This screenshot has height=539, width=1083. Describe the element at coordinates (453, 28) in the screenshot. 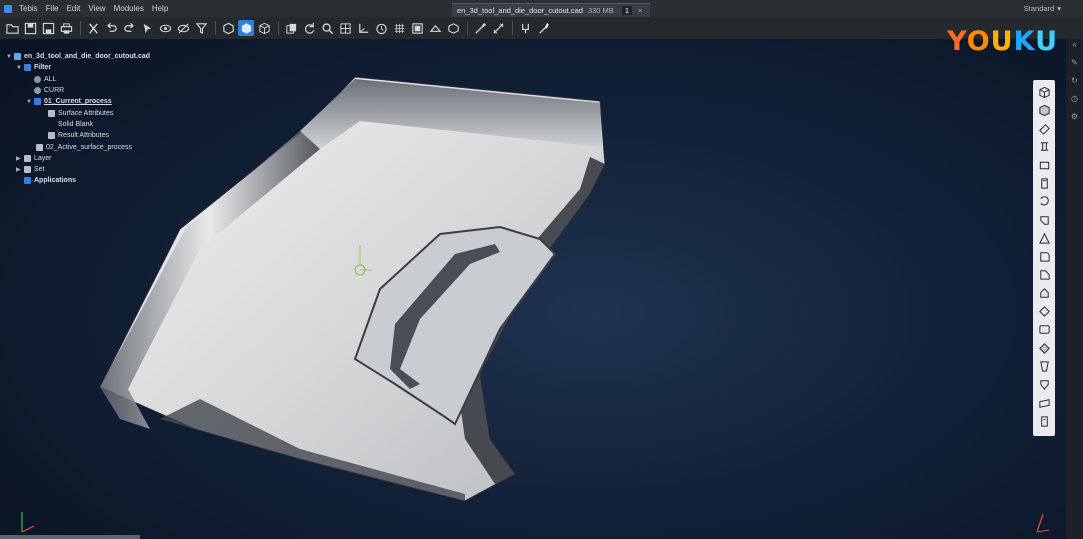

I see `box-view-icon` at that location.